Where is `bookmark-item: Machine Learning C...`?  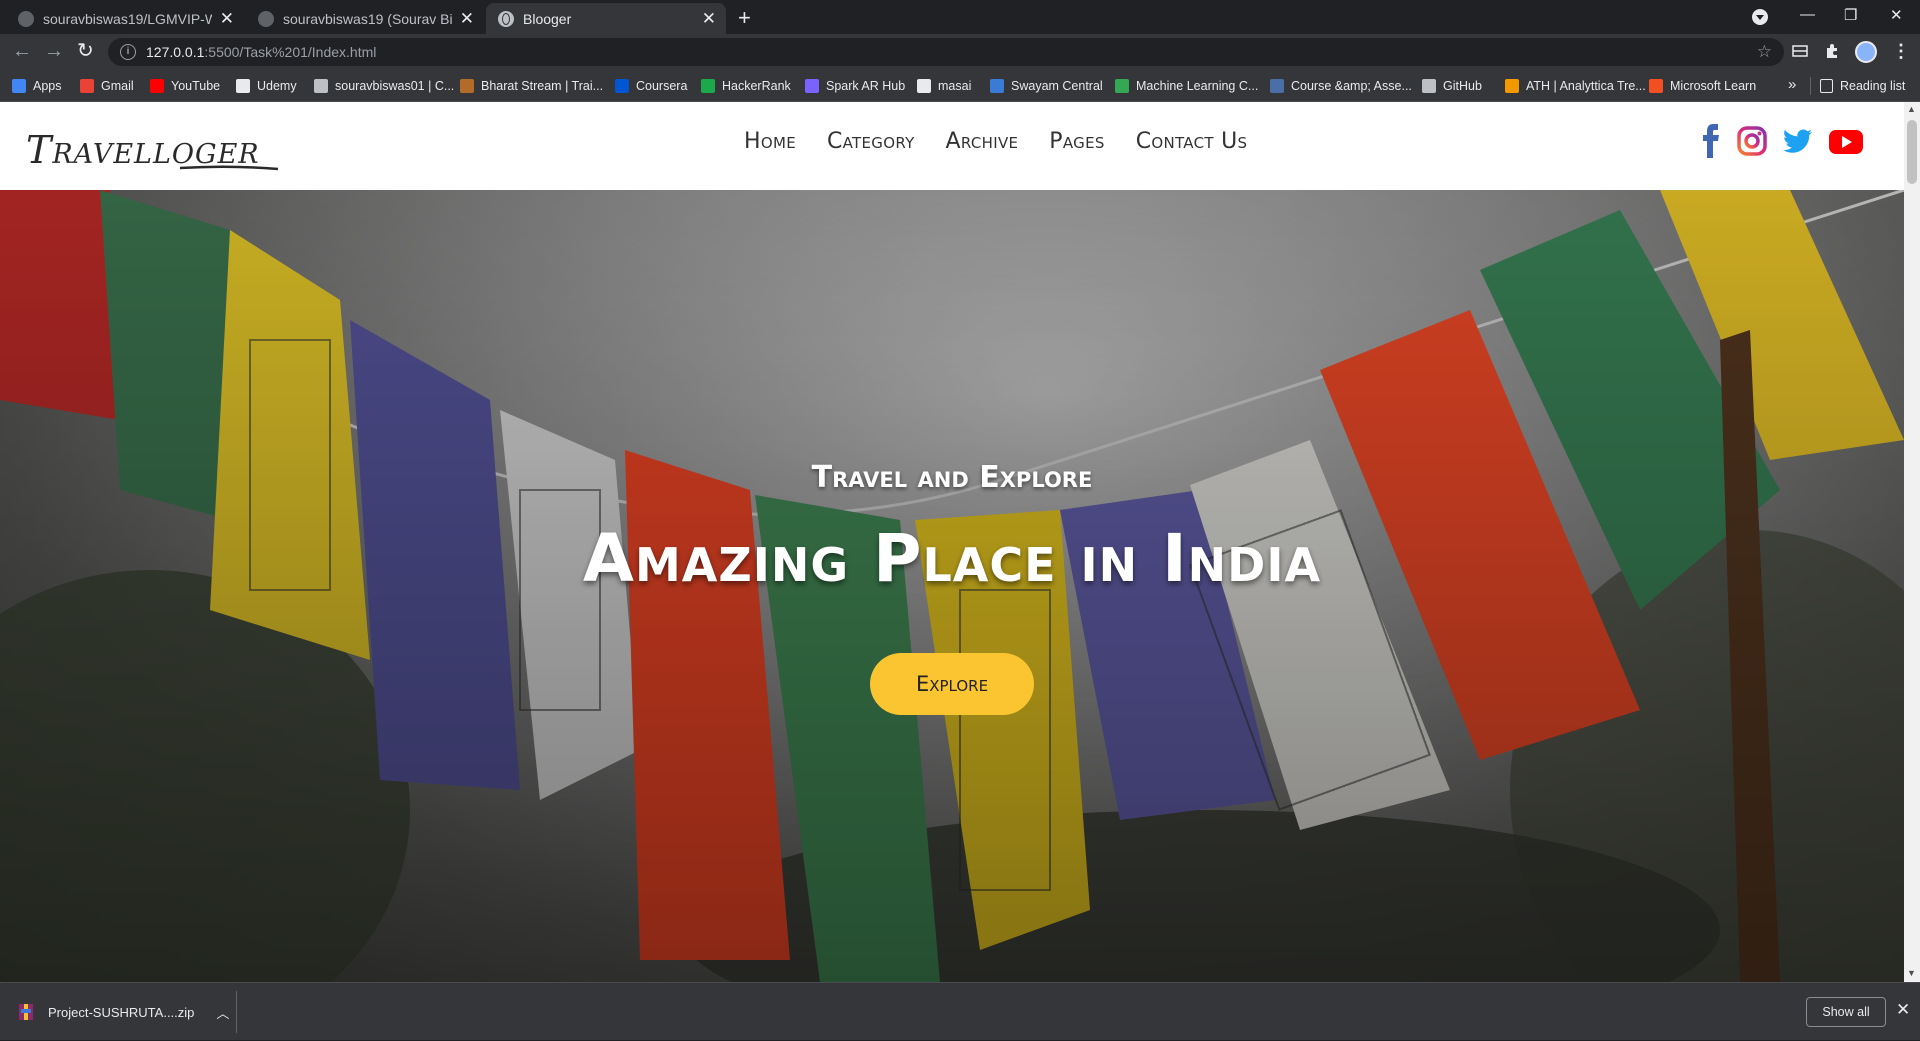
bookmark-item: Machine Learning C... is located at coordinates (1186, 86).